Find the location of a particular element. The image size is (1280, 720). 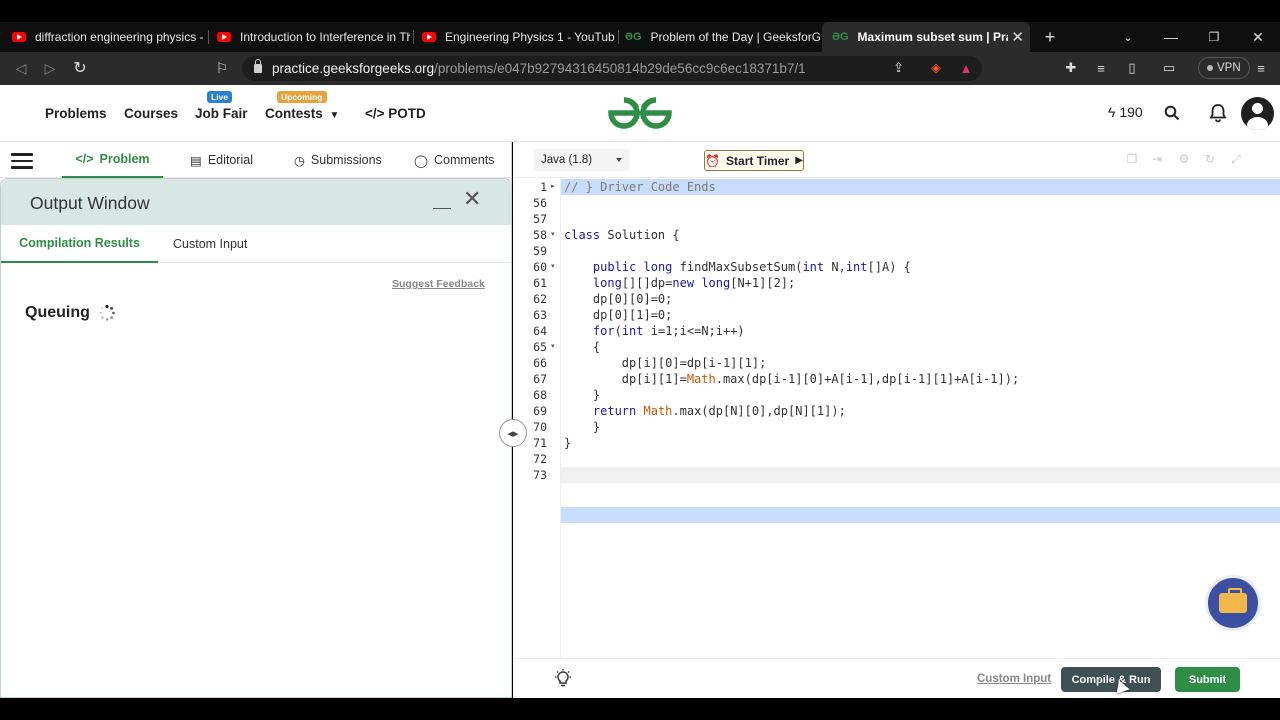

browser-tab: ƏG Problem of the Day | GeeksforGee is located at coordinates (717, 37).